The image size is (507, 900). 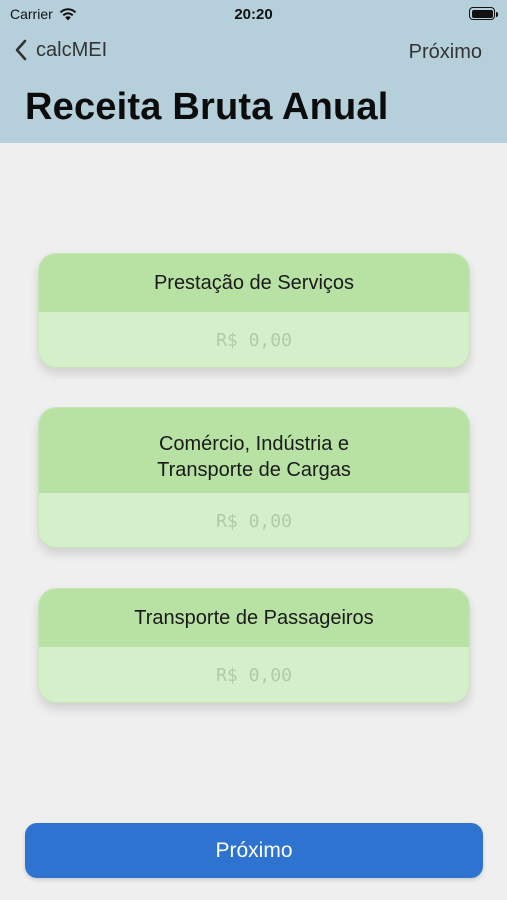 I want to click on card-services-body, so click(x=254, y=339).